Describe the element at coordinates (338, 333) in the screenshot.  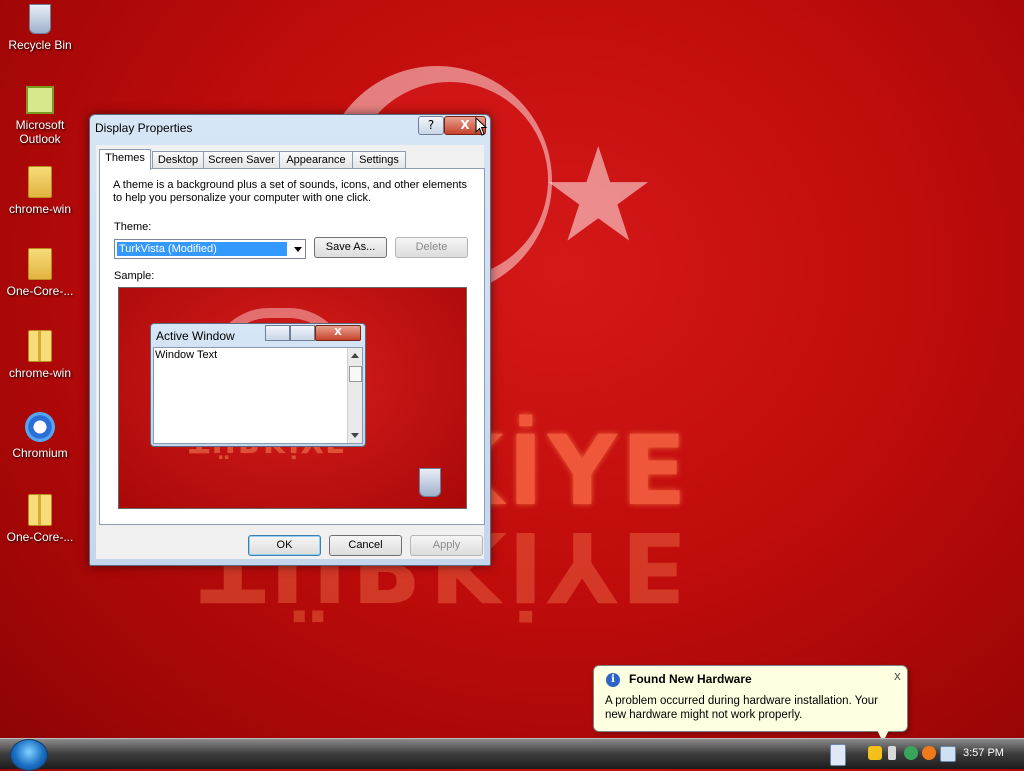
I see `close-icon: X` at that location.